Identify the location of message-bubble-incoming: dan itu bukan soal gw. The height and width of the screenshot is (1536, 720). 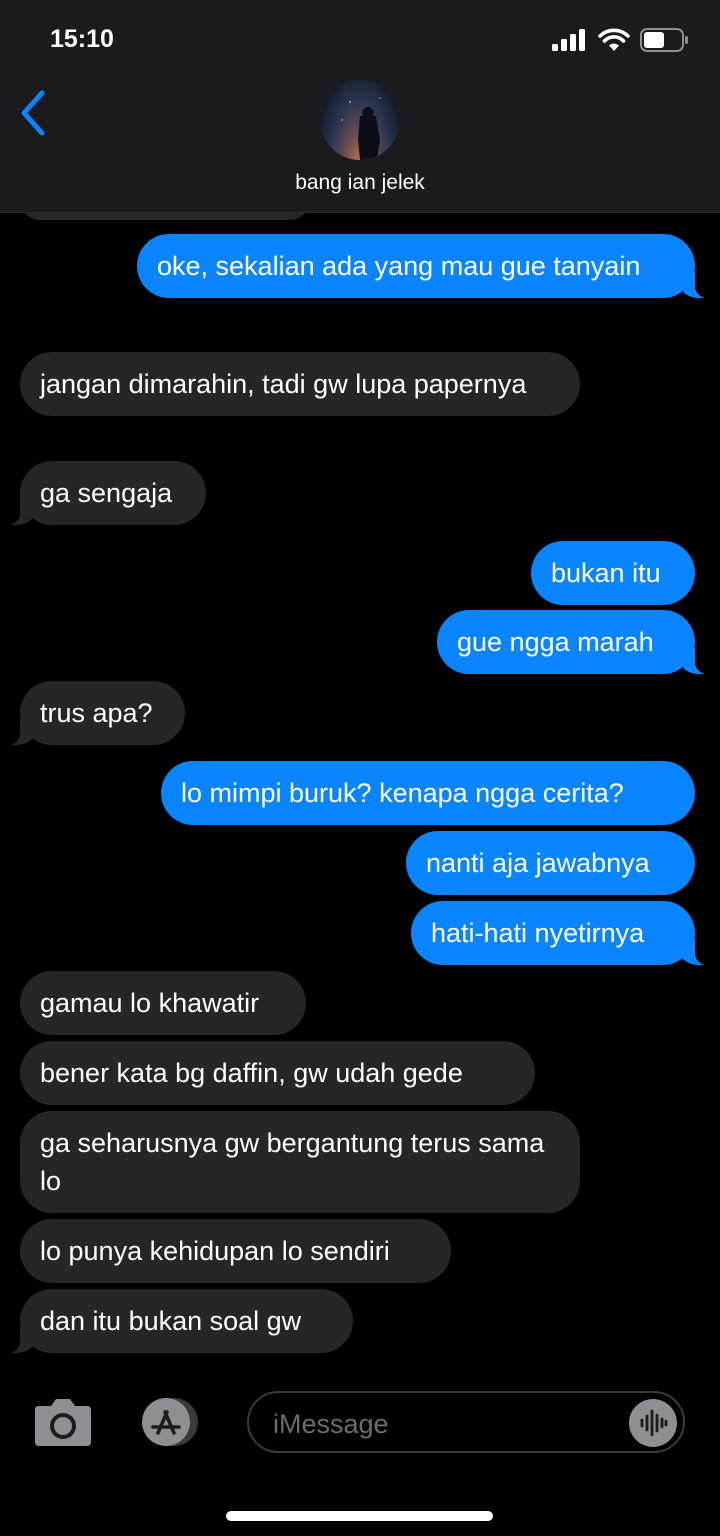
(176, 1321).